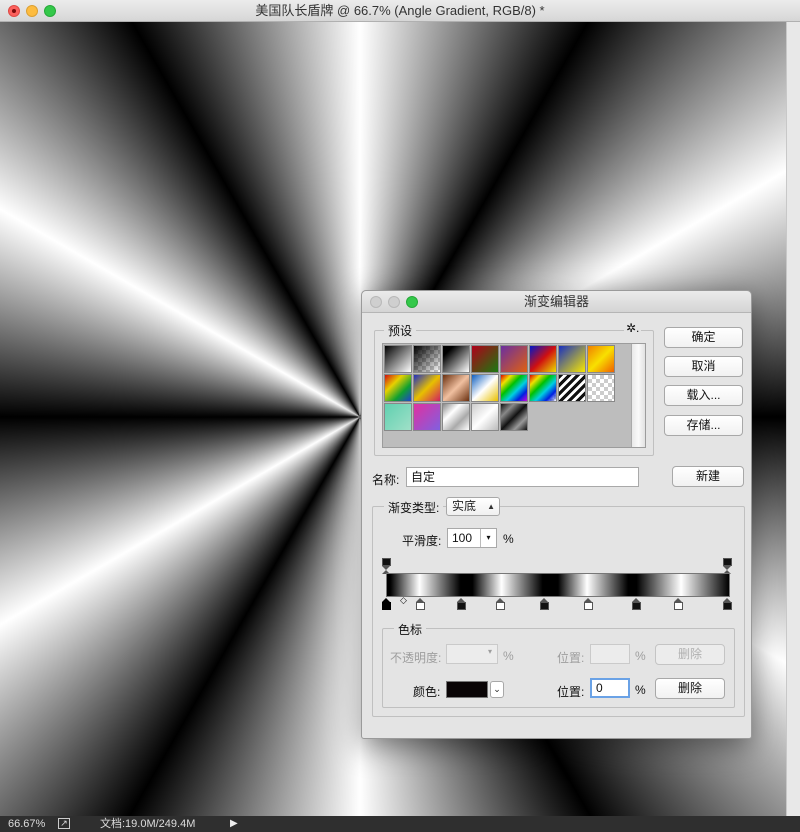 Image resolution: width=800 pixels, height=832 pixels. I want to click on smoothness-label: 平滑度:, so click(422, 541).